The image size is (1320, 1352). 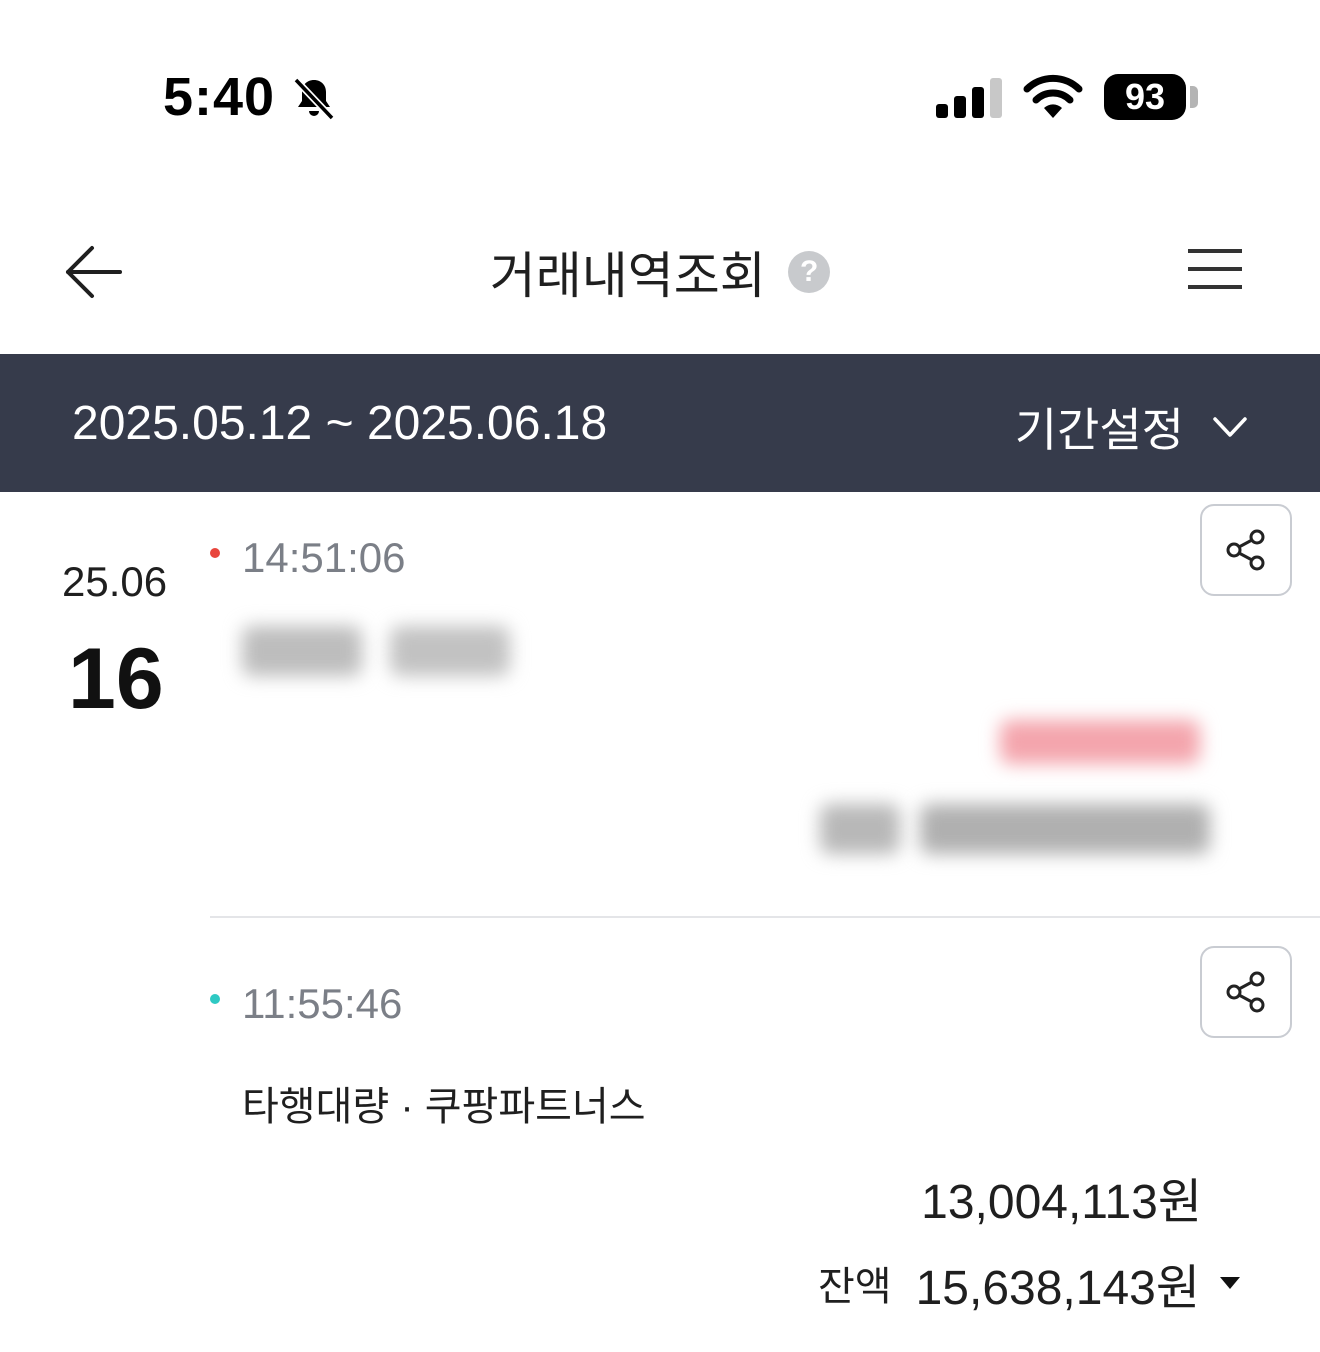 I want to click on transaction-time: 14:51:06, so click(x=324, y=557).